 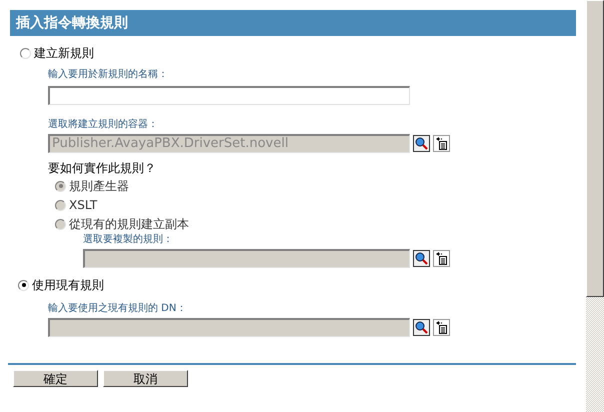 I want to click on dialog-button: 確定, so click(x=55, y=378).